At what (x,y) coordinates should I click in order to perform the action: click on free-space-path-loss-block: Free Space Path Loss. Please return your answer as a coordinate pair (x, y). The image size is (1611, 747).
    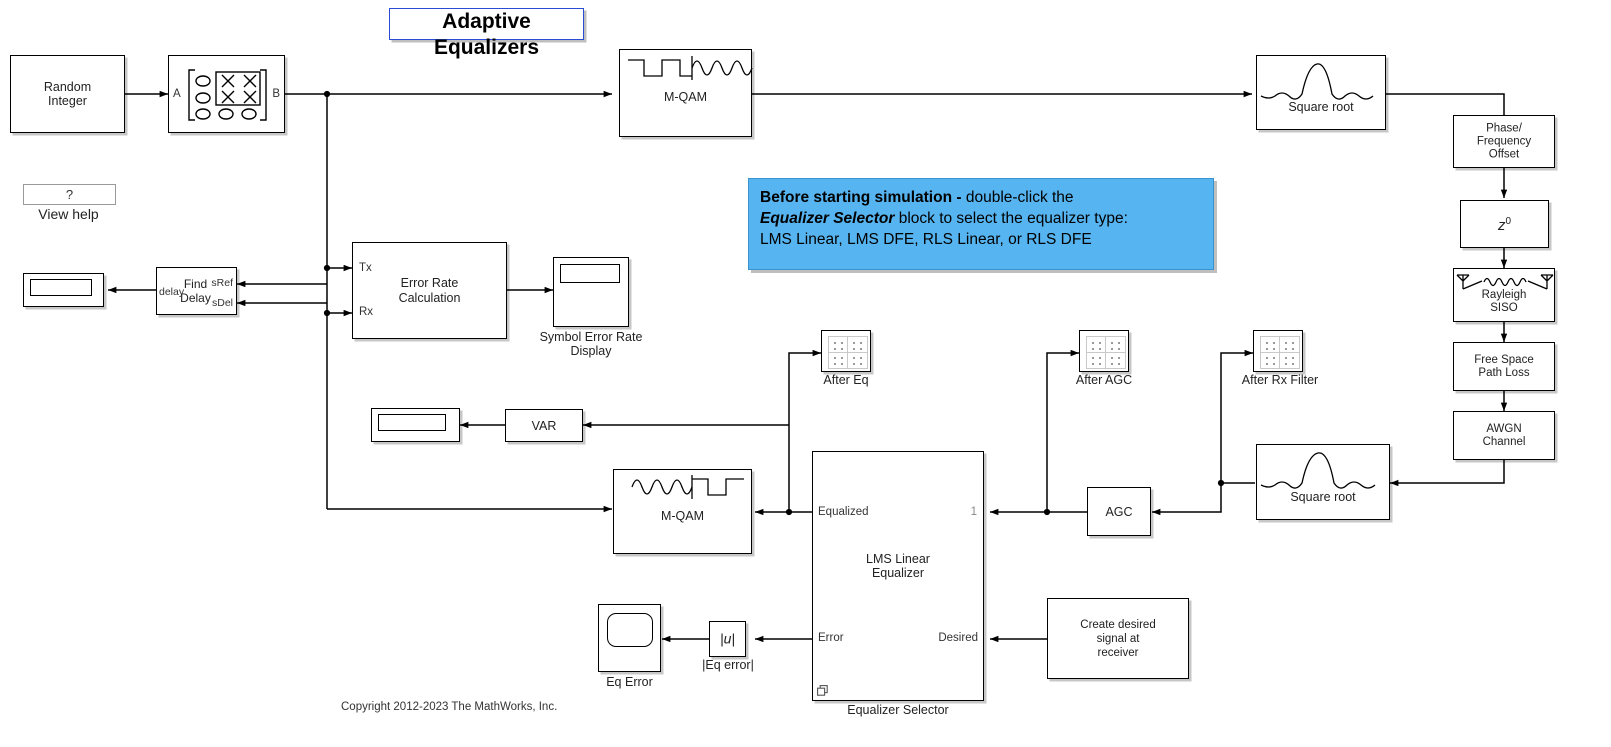
    Looking at the image, I should click on (1504, 366).